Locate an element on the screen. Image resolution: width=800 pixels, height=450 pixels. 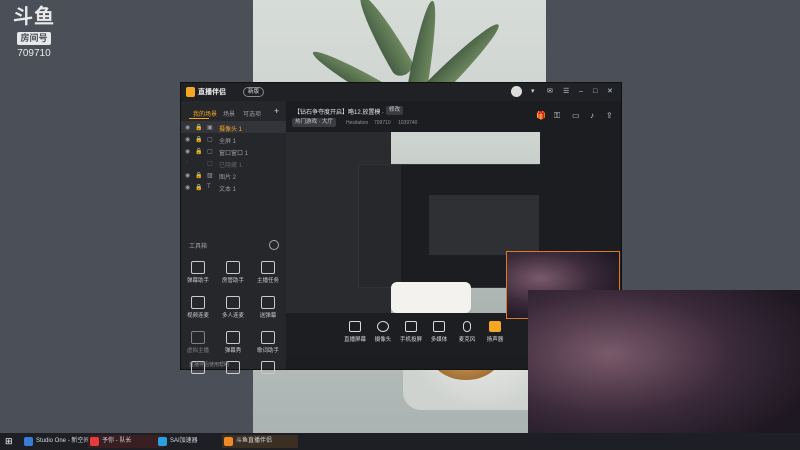
source-item: ◉ 🔒 ▢ 窗口窗口 1 is located at coordinates (235, 152).